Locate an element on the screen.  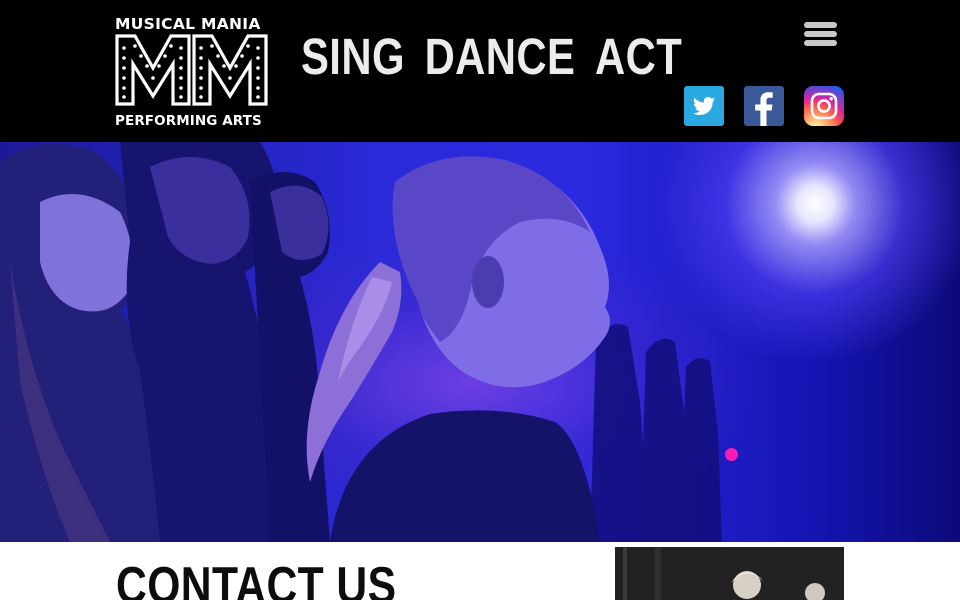
tagline-word-dance: DANCE is located at coordinates (500, 56).